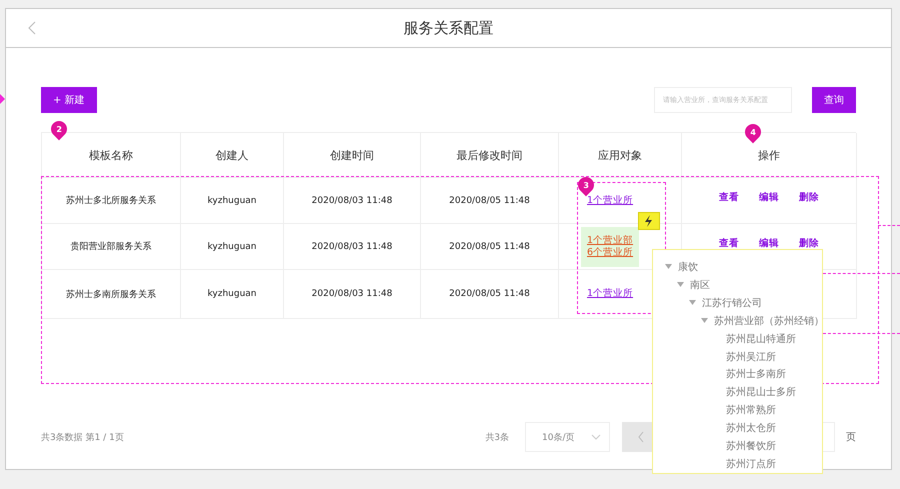  What do you see at coordinates (69, 100) in the screenshot?
I see `new-button: + 新建` at bounding box center [69, 100].